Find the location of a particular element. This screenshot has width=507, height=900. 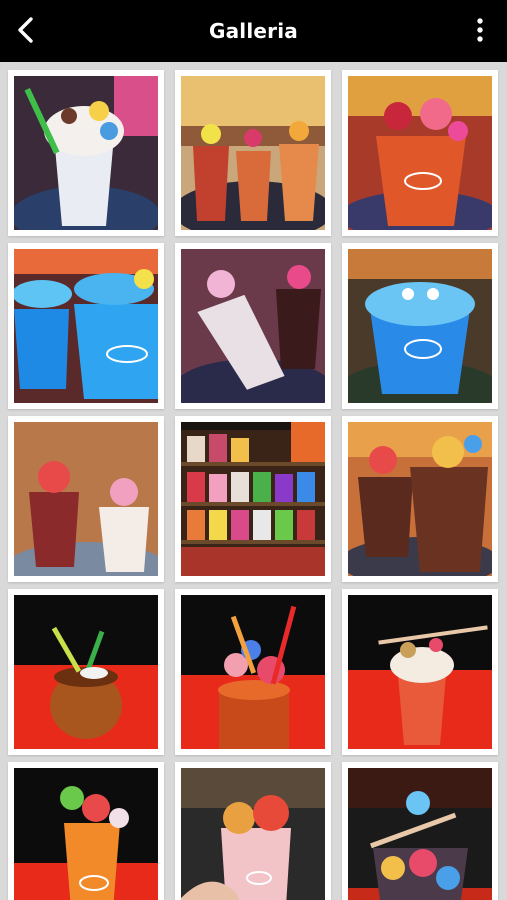

page-title: Galleria is located at coordinates (253, 31).